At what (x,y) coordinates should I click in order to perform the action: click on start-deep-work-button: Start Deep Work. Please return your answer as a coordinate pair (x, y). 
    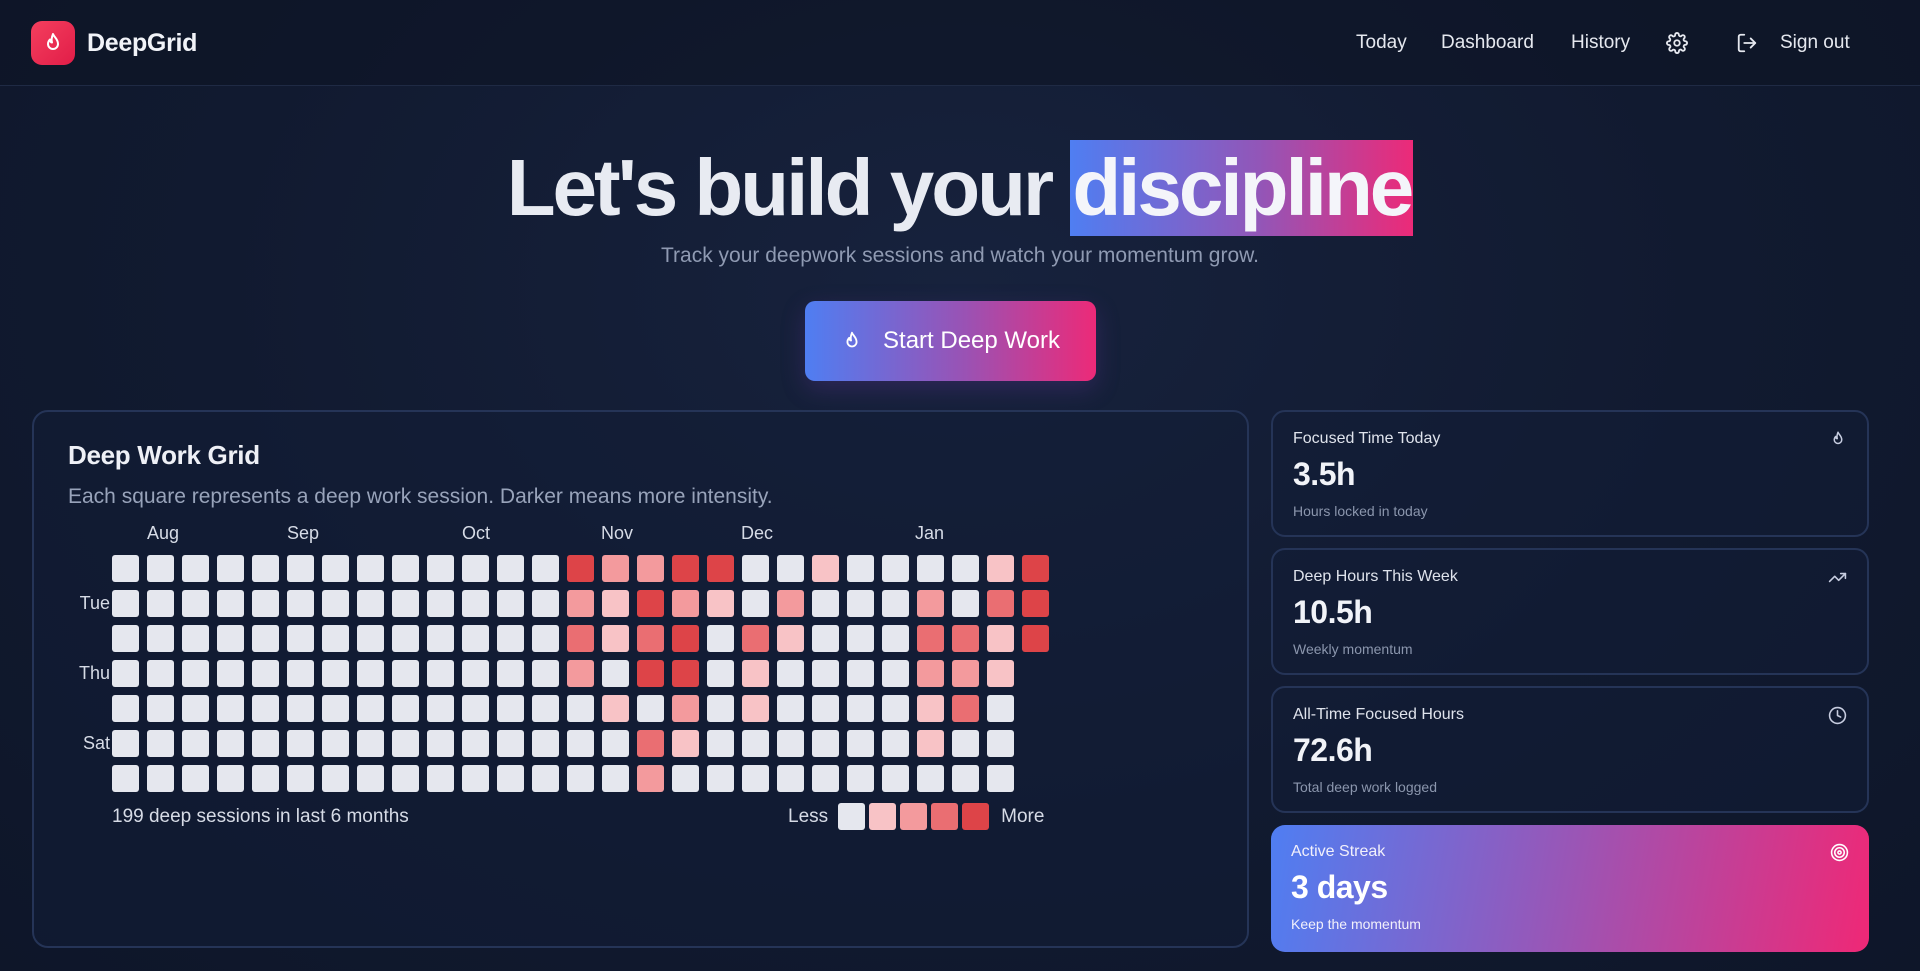
    Looking at the image, I should click on (950, 341).